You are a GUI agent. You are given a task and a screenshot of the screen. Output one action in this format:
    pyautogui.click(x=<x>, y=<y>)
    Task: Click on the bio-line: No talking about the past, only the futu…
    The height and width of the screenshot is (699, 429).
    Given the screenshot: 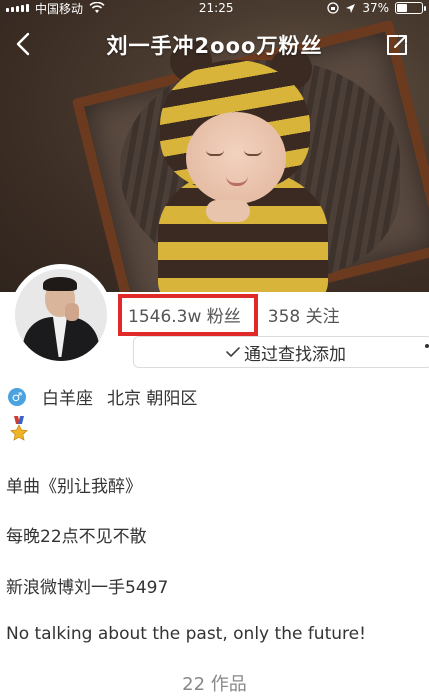 What is the action you would take?
    pyautogui.click(x=186, y=634)
    